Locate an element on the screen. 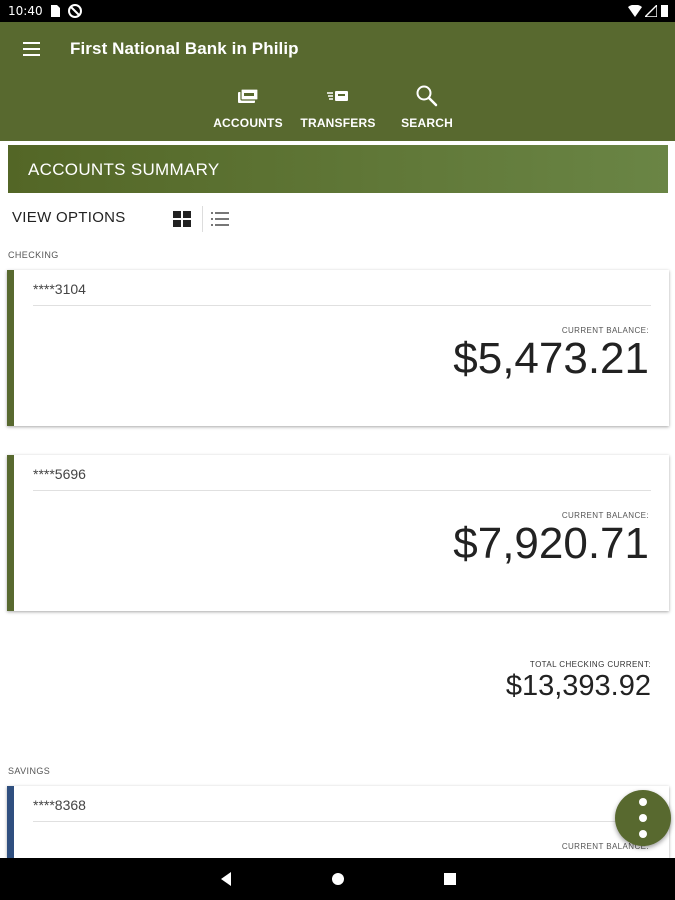 The height and width of the screenshot is (900, 675). total-checking-value: $13,393.92 is located at coordinates (578, 686).